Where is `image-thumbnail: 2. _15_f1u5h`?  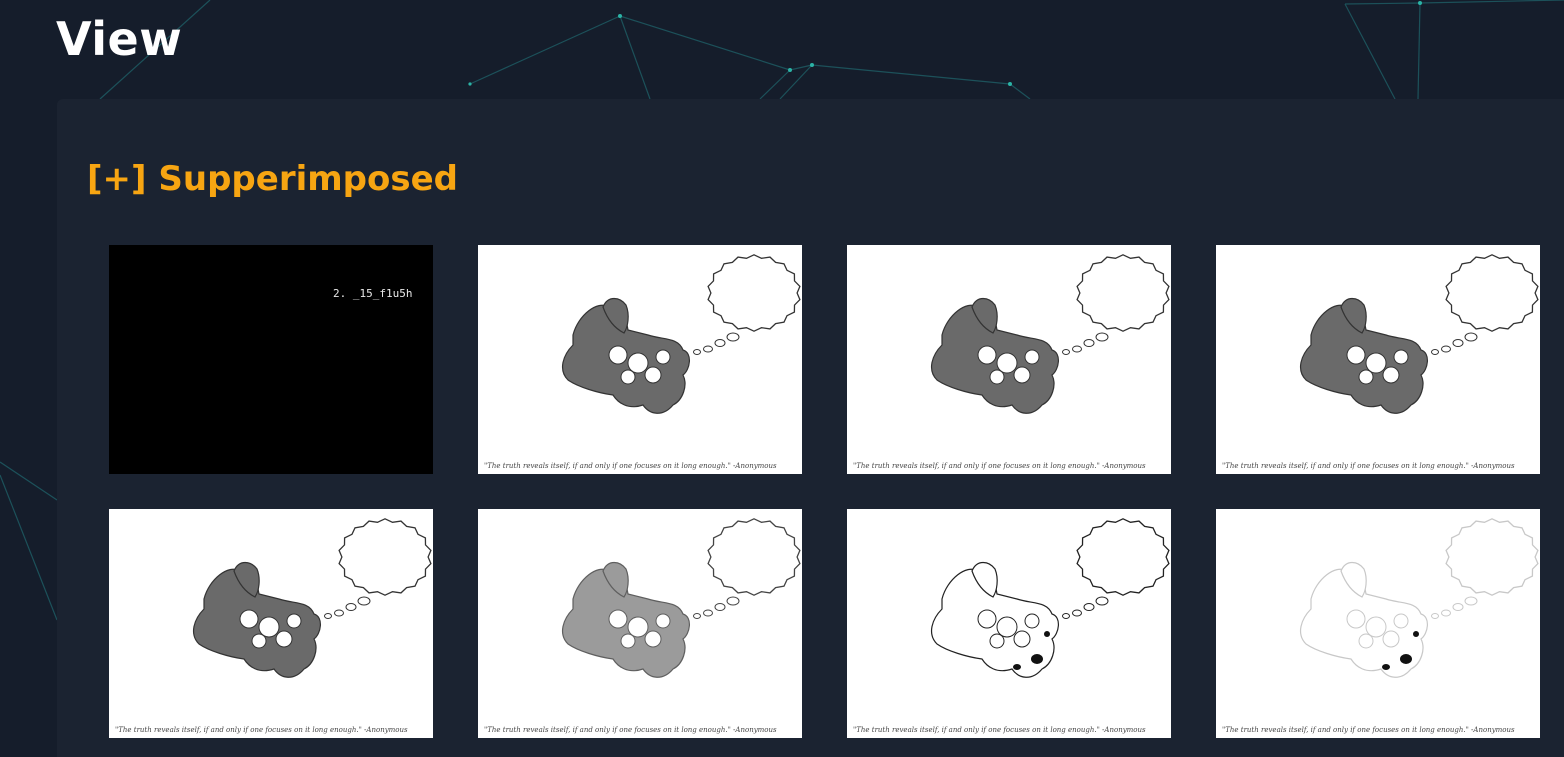 image-thumbnail: 2. _15_f1u5h is located at coordinates (271, 359).